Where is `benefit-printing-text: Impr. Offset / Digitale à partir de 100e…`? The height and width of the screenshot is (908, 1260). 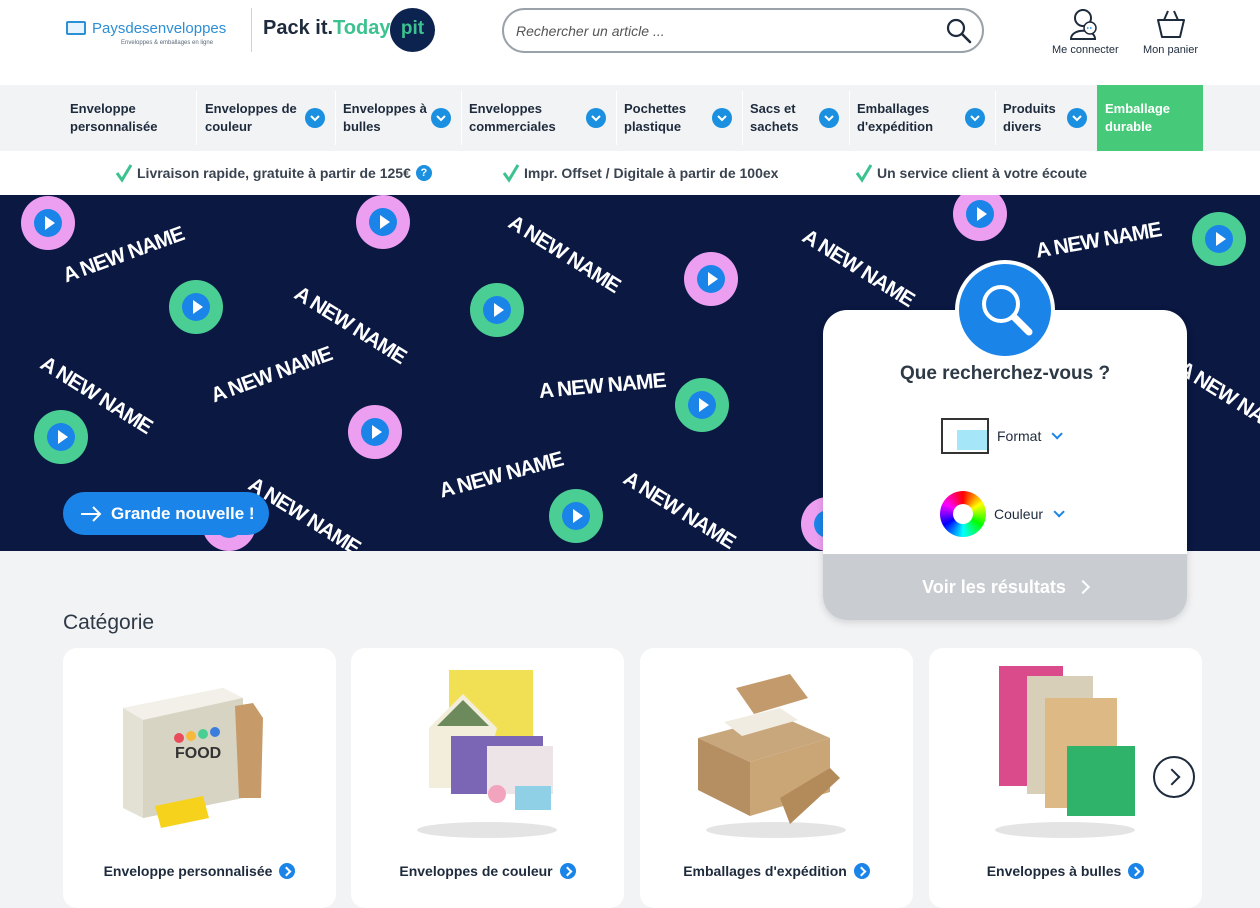 benefit-printing-text: Impr. Offset / Digitale à partir de 100e… is located at coordinates (651, 173).